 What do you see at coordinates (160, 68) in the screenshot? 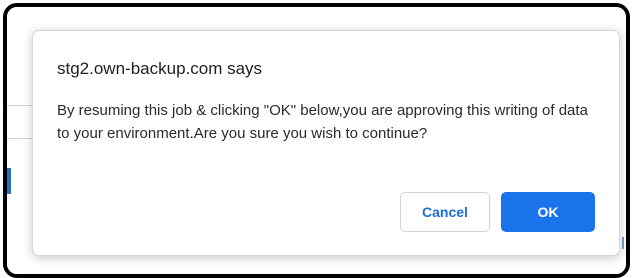
I see `dialog-title: stg2.own-backup.com says` at bounding box center [160, 68].